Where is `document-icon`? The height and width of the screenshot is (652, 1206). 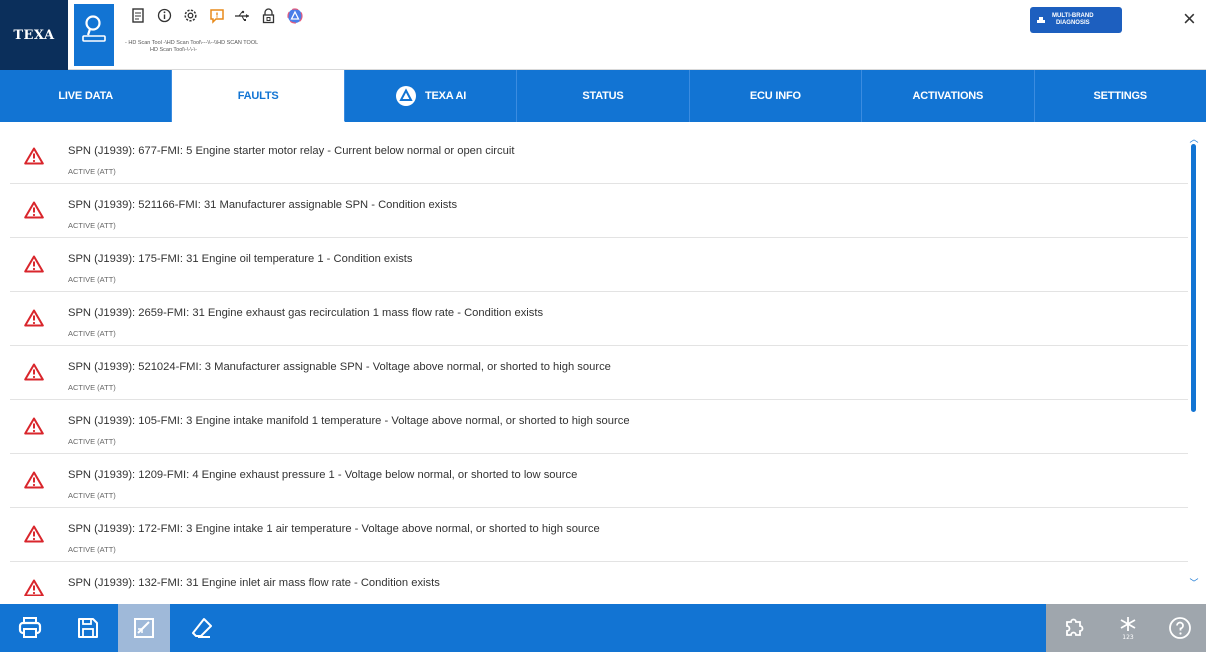 document-icon is located at coordinates (138, 15).